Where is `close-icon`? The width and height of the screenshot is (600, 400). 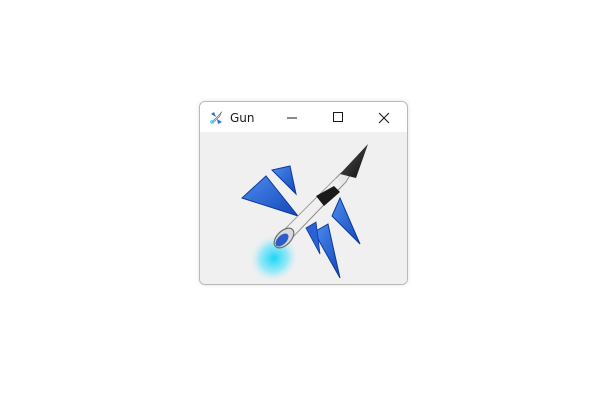 close-icon is located at coordinates (384, 118).